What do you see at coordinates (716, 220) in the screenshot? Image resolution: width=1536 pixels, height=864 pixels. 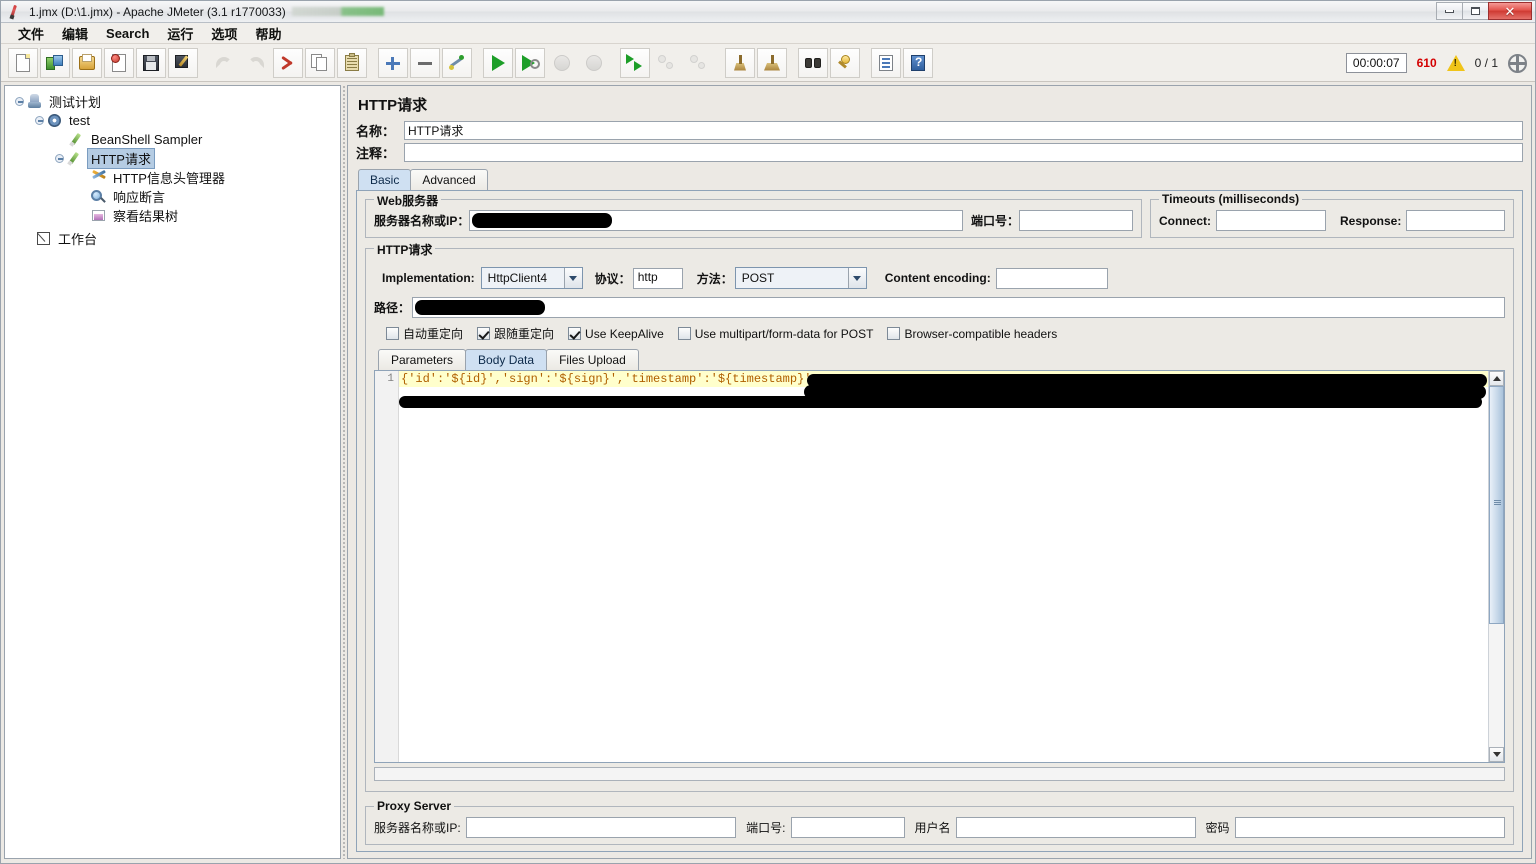 I see `server-host-input` at bounding box center [716, 220].